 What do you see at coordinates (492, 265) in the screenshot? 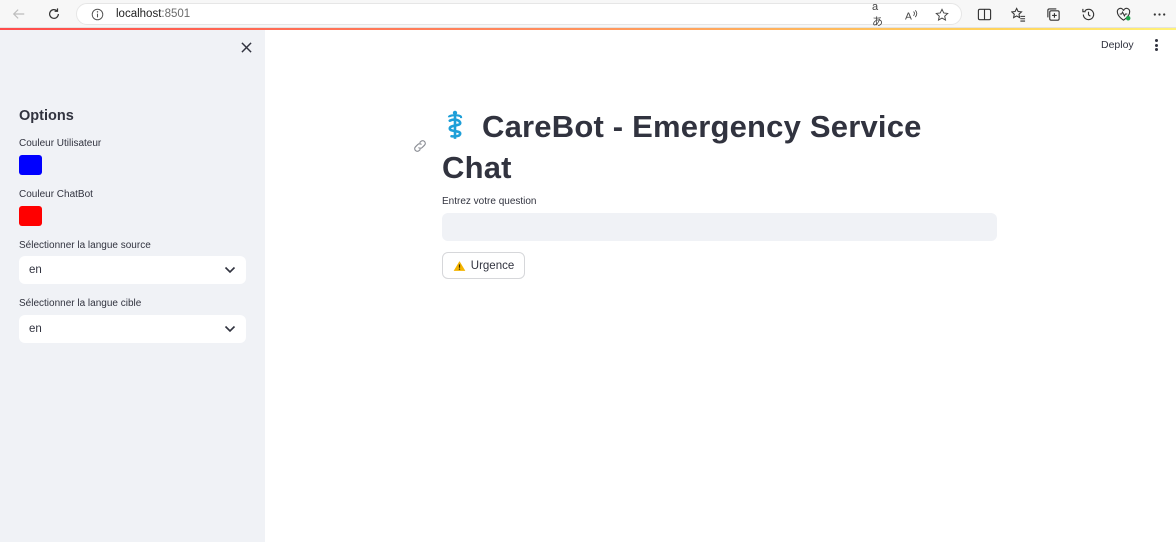
I see `urgent-button-label: Urgence` at bounding box center [492, 265].